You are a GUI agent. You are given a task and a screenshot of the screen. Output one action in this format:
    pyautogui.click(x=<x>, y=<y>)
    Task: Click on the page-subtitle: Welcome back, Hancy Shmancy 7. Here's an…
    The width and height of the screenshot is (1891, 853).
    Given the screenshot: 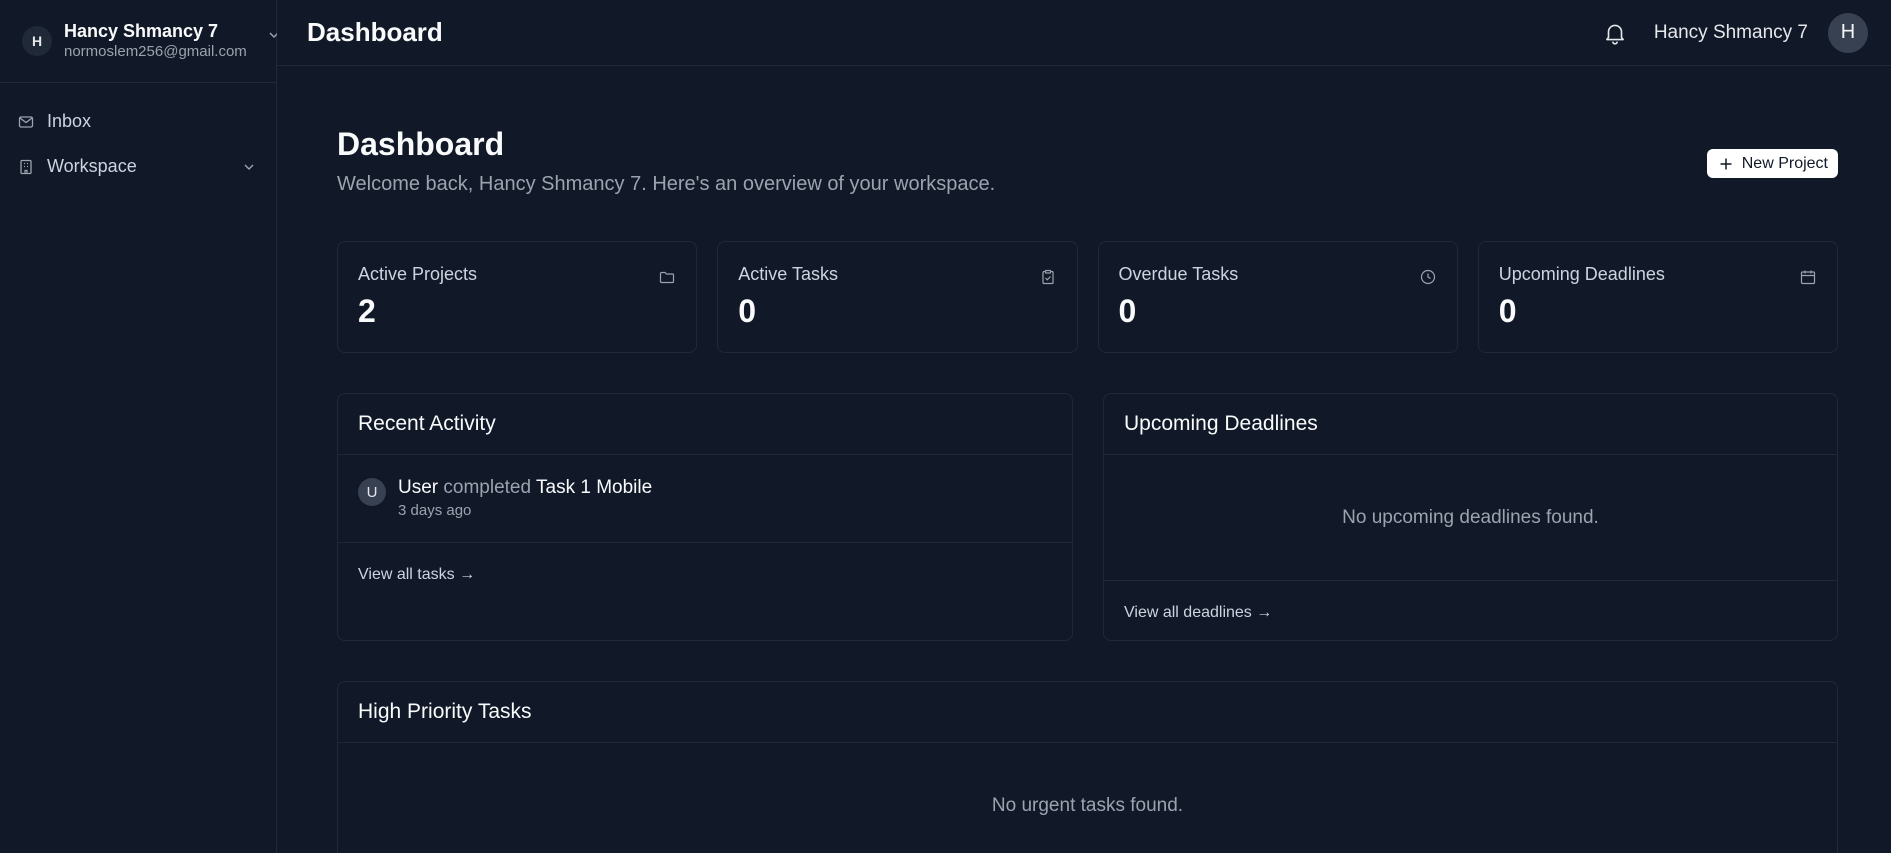 What is the action you would take?
    pyautogui.click(x=666, y=184)
    